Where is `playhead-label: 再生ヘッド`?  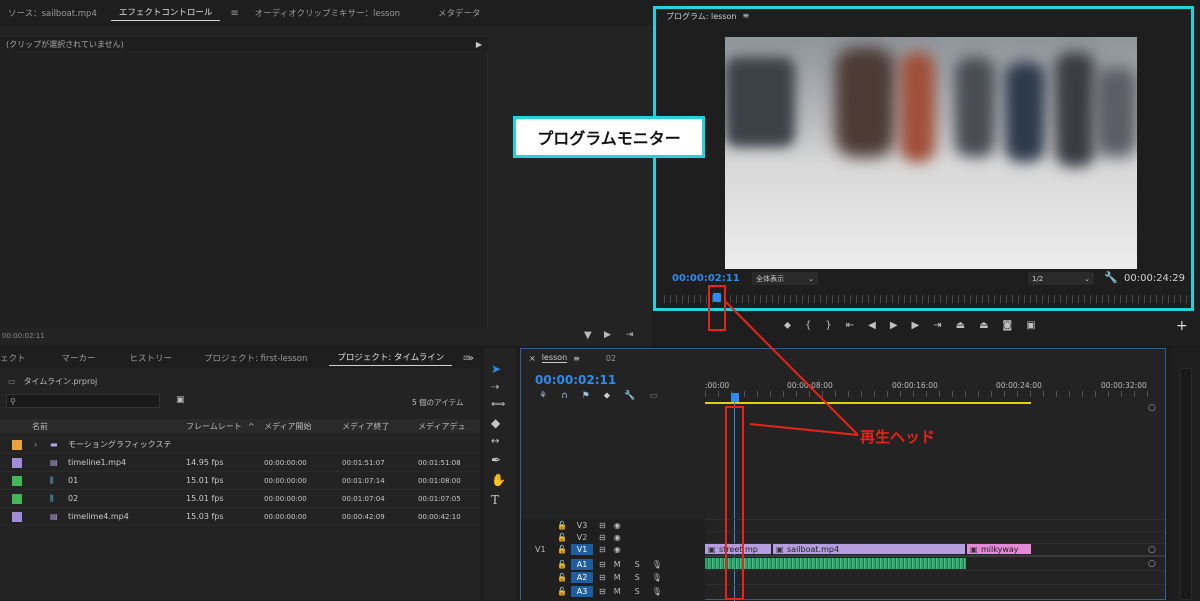 playhead-label: 再生ヘッド is located at coordinates (898, 437).